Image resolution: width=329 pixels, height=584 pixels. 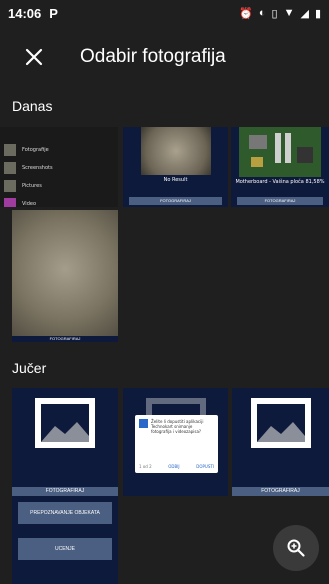 What do you see at coordinates (164, 13) in the screenshot?
I see `status-bar: 14:06 P ⏰ ◐ ▯ ▼ ◢ ▮` at bounding box center [164, 13].